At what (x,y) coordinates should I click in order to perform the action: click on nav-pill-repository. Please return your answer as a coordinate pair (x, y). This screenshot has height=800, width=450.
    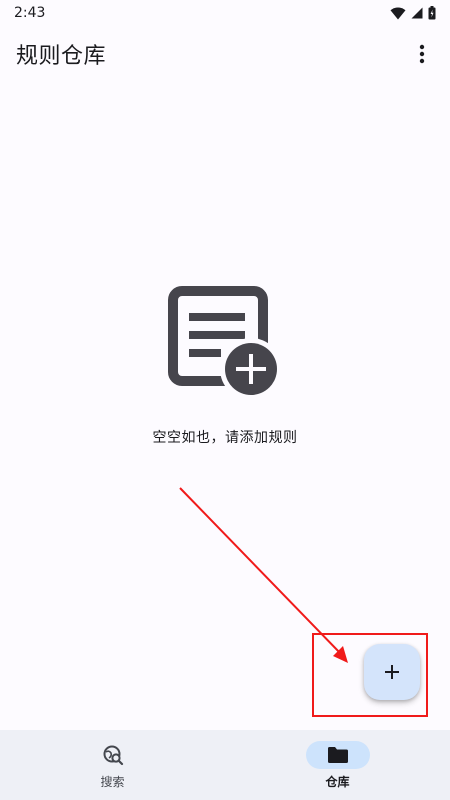
    Looking at the image, I should click on (337, 755).